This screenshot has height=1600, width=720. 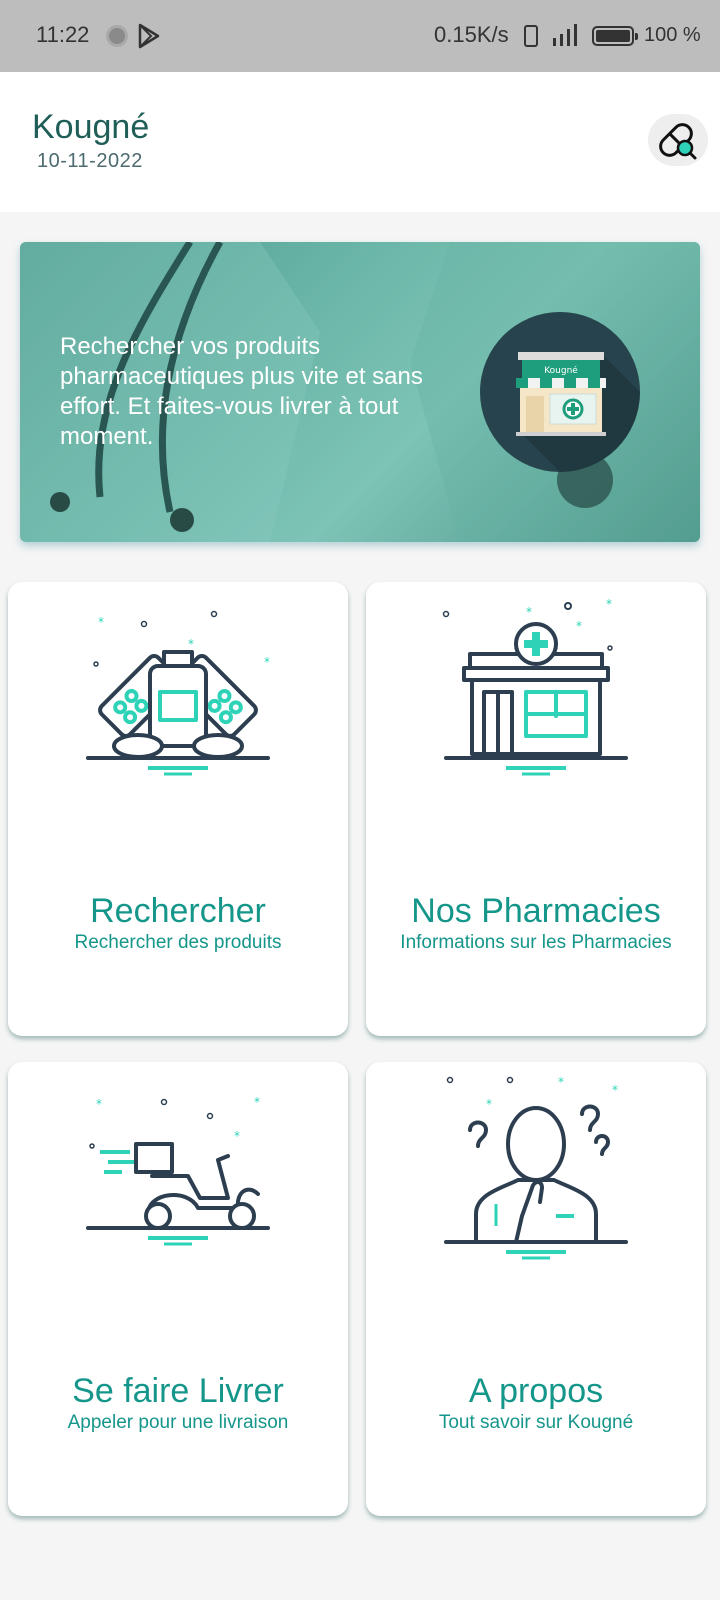 I want to click on card-subtitle: Appeler pour une livraison, so click(x=178, y=1422).